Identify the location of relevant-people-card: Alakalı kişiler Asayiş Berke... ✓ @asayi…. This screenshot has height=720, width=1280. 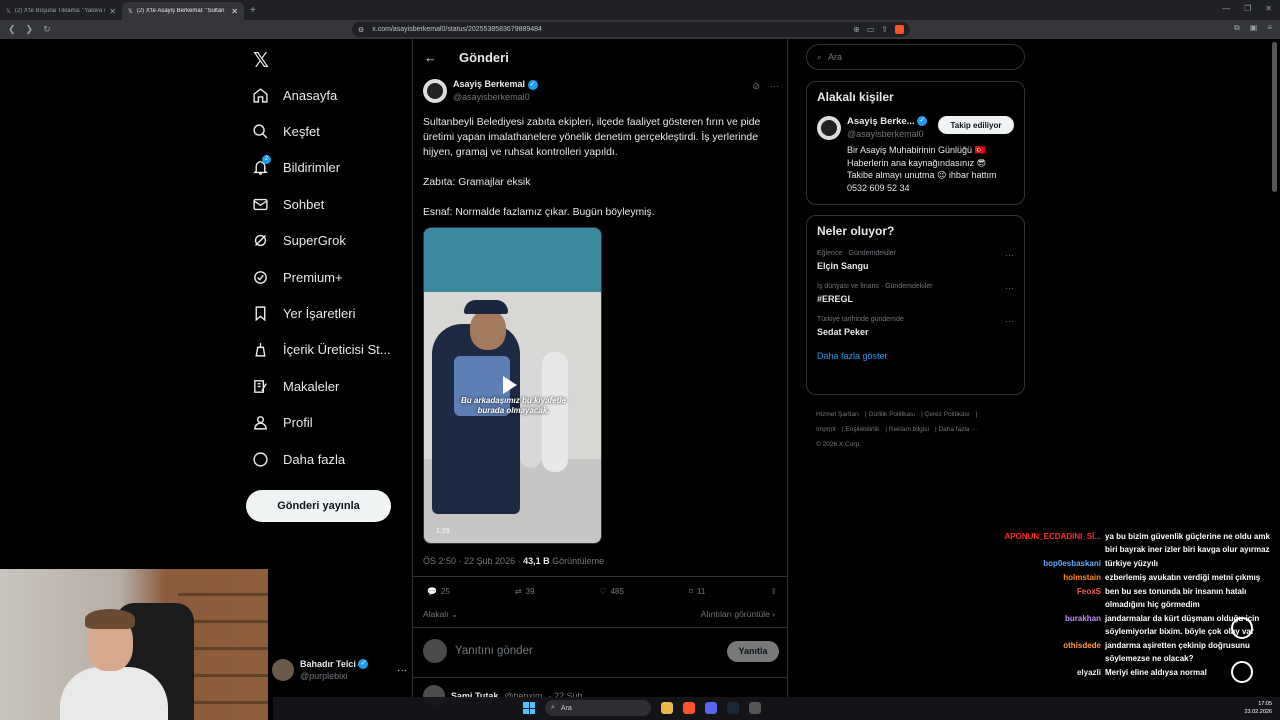
(915, 143).